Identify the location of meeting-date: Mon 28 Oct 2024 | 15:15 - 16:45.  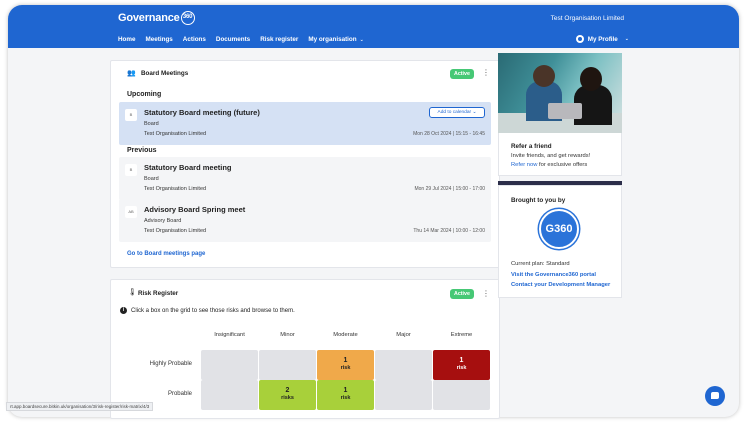
(449, 134).